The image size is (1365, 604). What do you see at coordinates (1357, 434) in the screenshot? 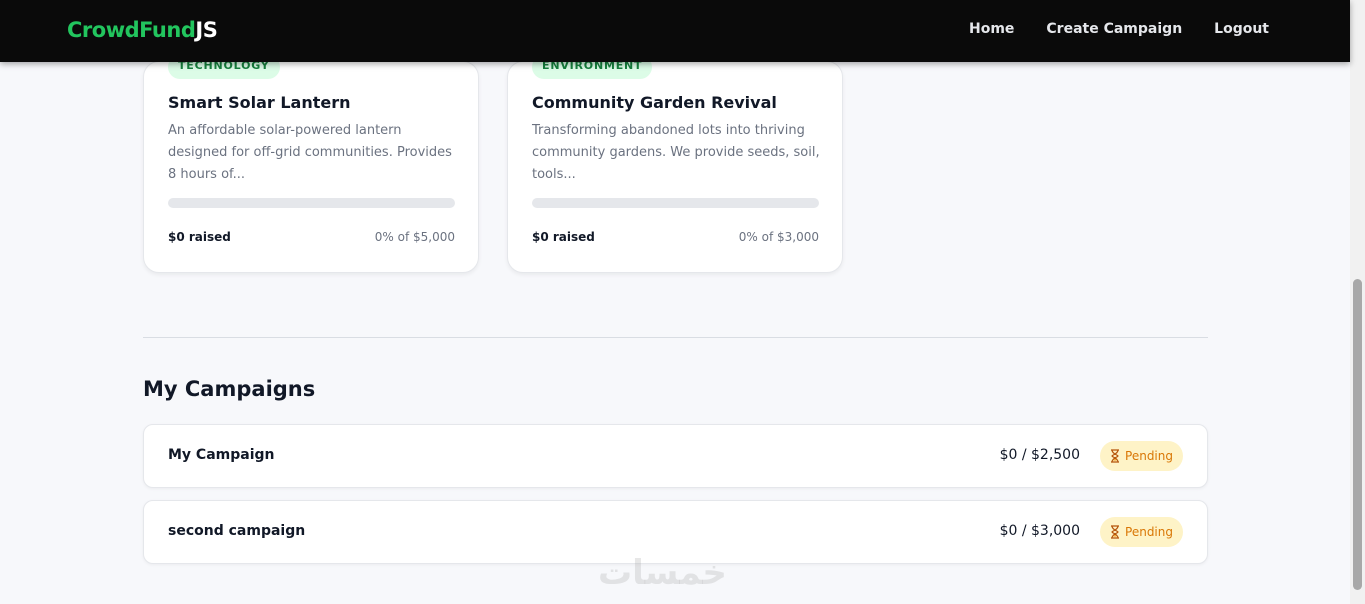
I see `scrollbar-thumb` at bounding box center [1357, 434].